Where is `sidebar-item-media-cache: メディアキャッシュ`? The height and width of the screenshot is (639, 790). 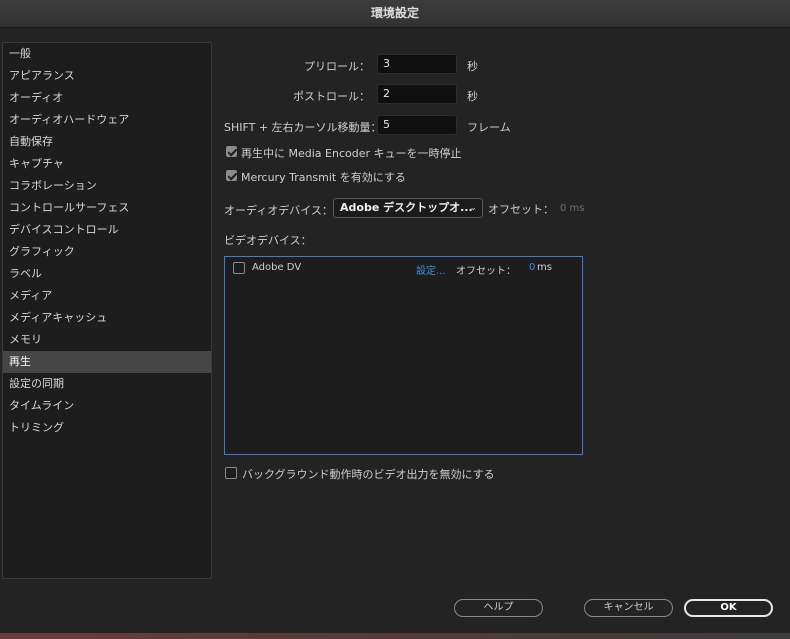
sidebar-item-media-cache: メディアキャッシュ is located at coordinates (107, 318).